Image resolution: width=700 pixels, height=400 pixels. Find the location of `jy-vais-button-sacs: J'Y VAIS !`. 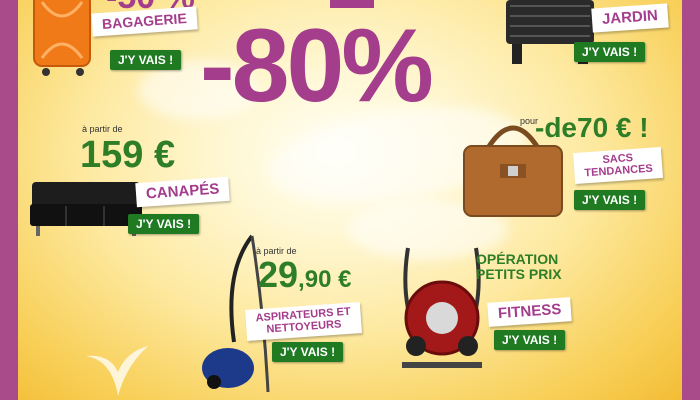

jy-vais-button-sacs: J'Y VAIS ! is located at coordinates (610, 200).